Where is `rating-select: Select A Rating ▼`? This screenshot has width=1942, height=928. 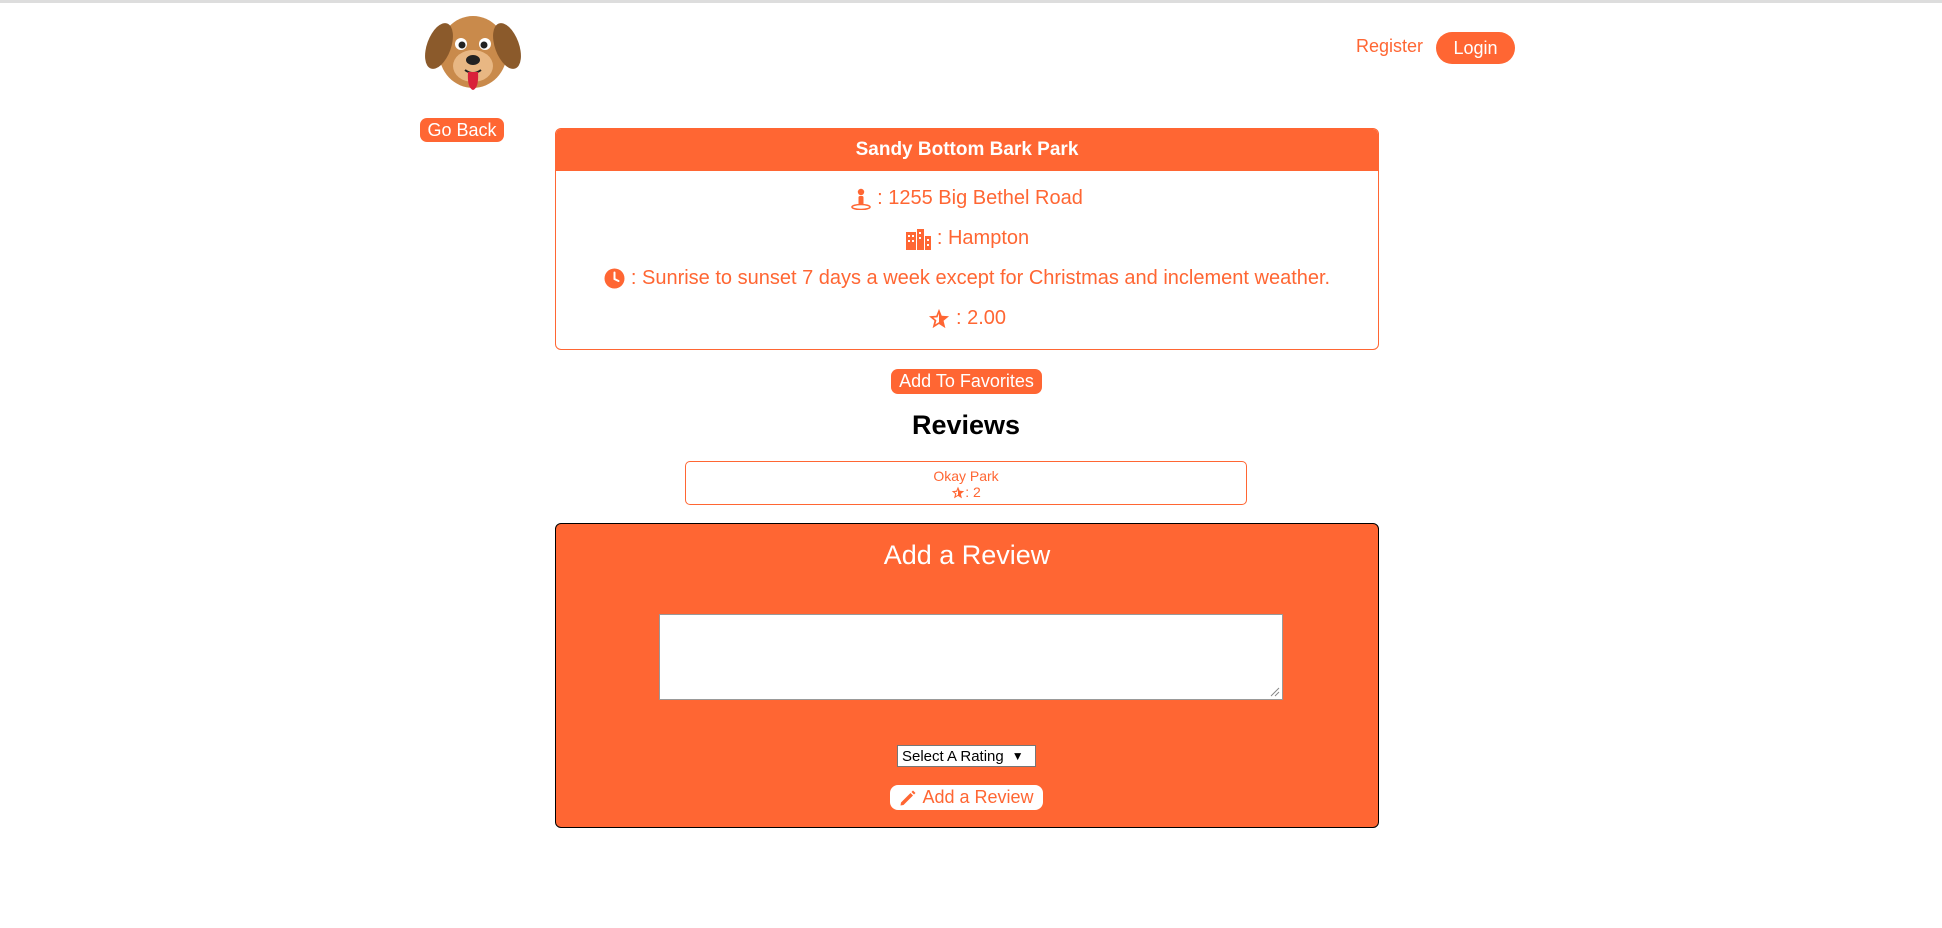 rating-select: Select A Rating ▼ is located at coordinates (966, 756).